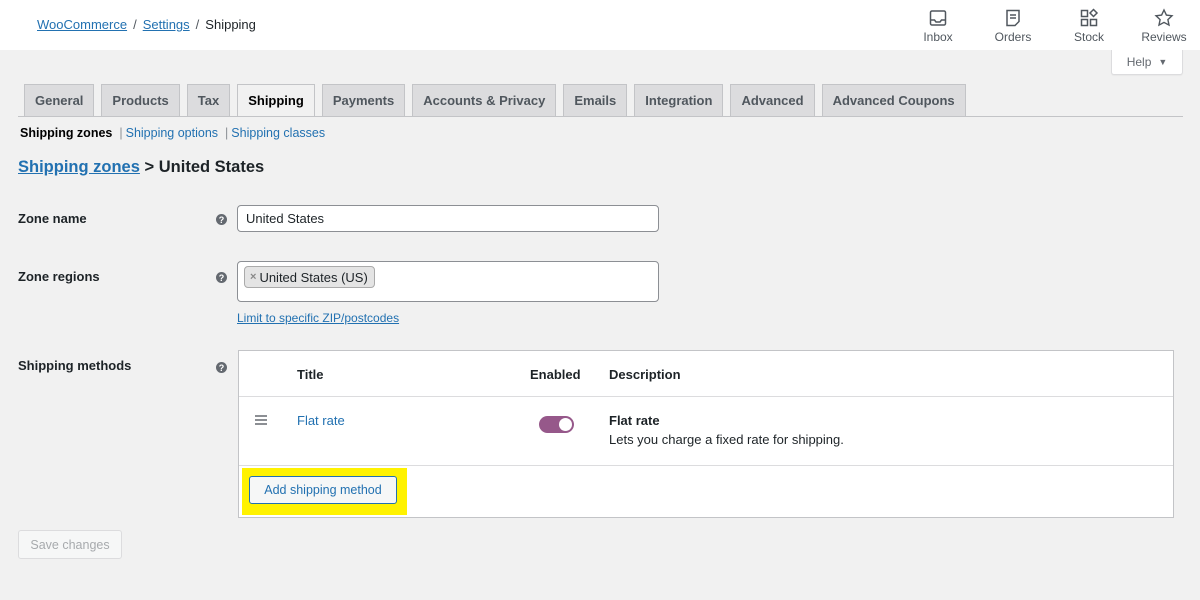  Describe the element at coordinates (1163, 62) in the screenshot. I see `caret-down-icon: ▼` at that location.